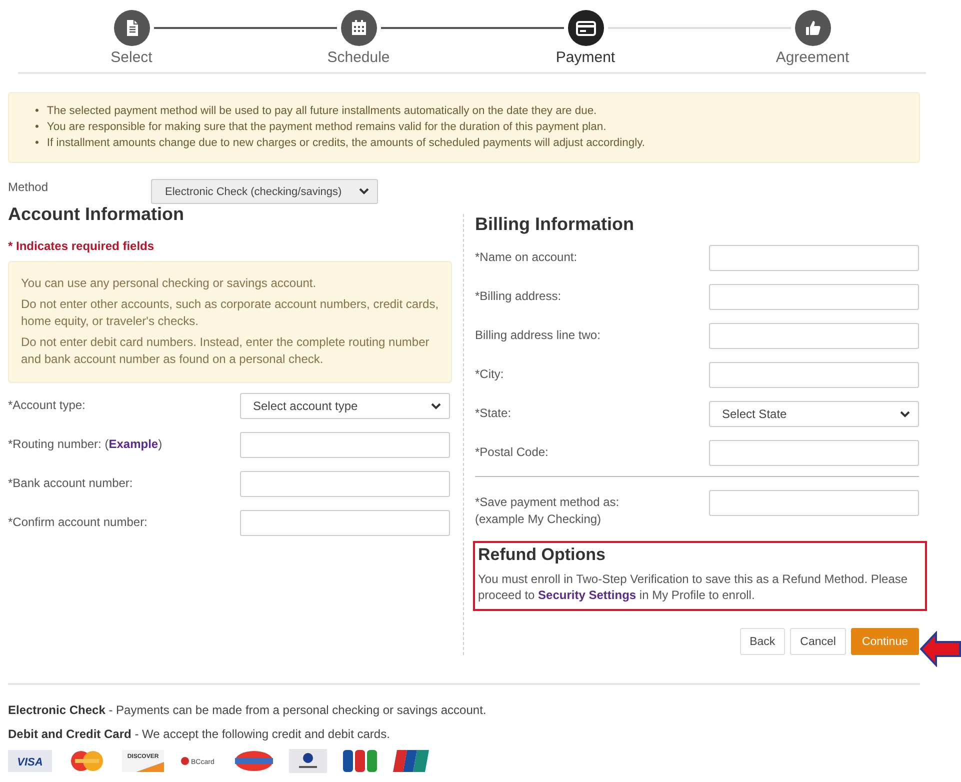  I want to click on info-text: You can use any personal checking or savings account., so click(169, 283).